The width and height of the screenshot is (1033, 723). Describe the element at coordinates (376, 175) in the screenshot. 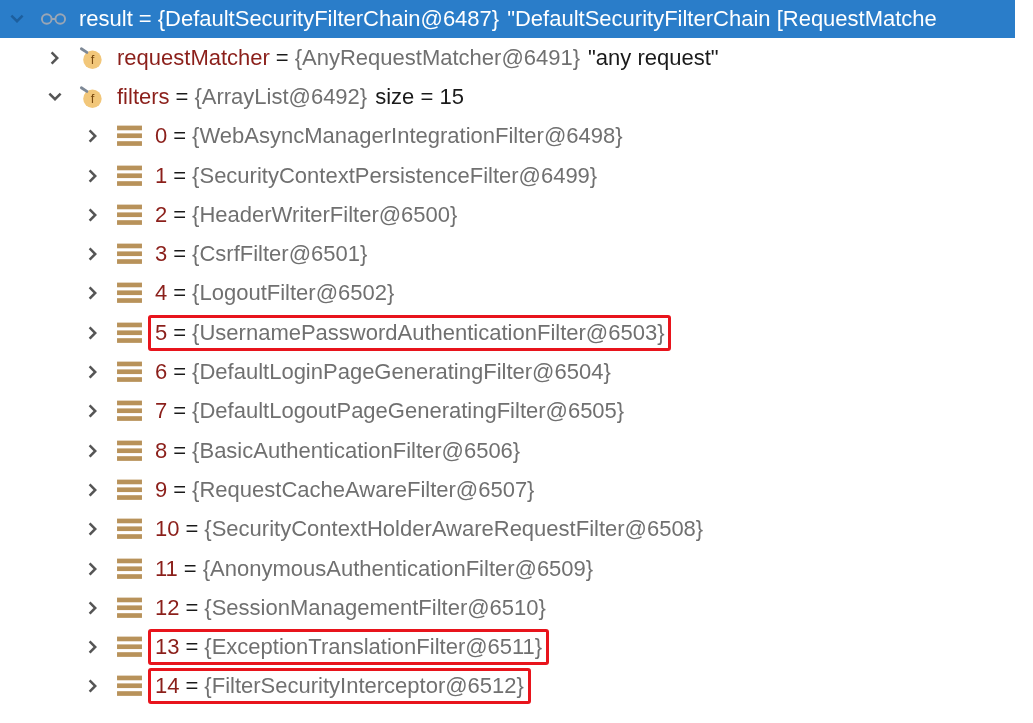

I see `variable-label: 1 = {SecurityContextPersistenceFilter@6499}` at that location.